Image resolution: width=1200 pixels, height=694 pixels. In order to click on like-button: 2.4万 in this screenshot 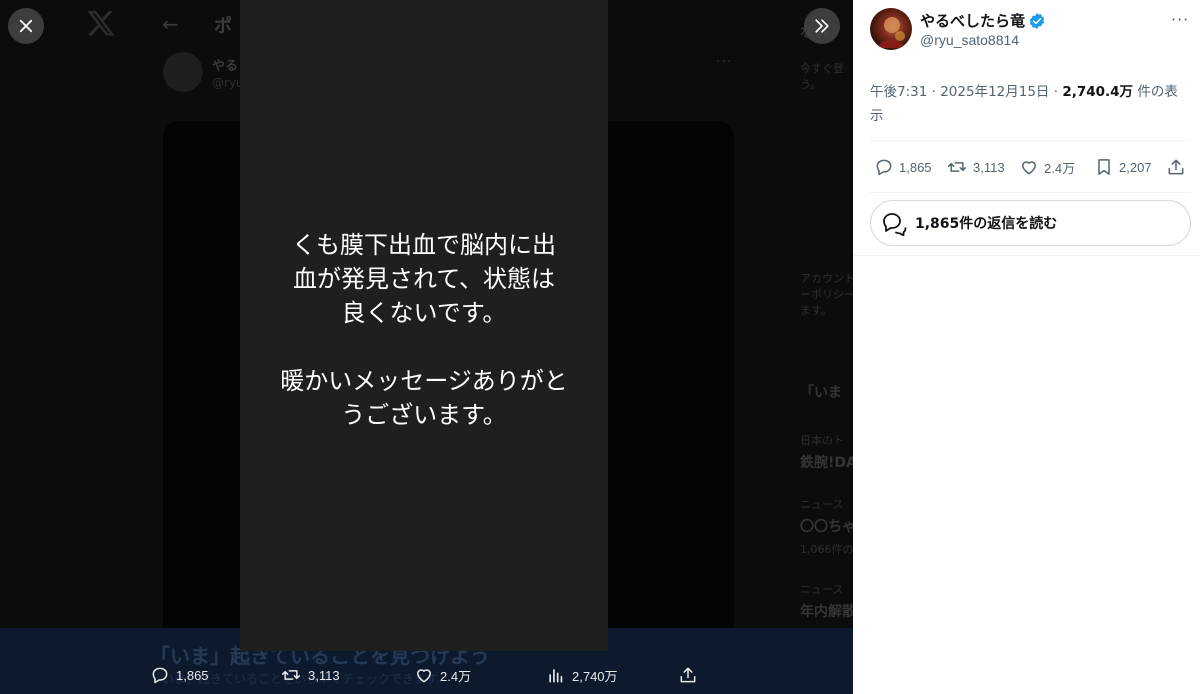, I will do `click(1047, 167)`.